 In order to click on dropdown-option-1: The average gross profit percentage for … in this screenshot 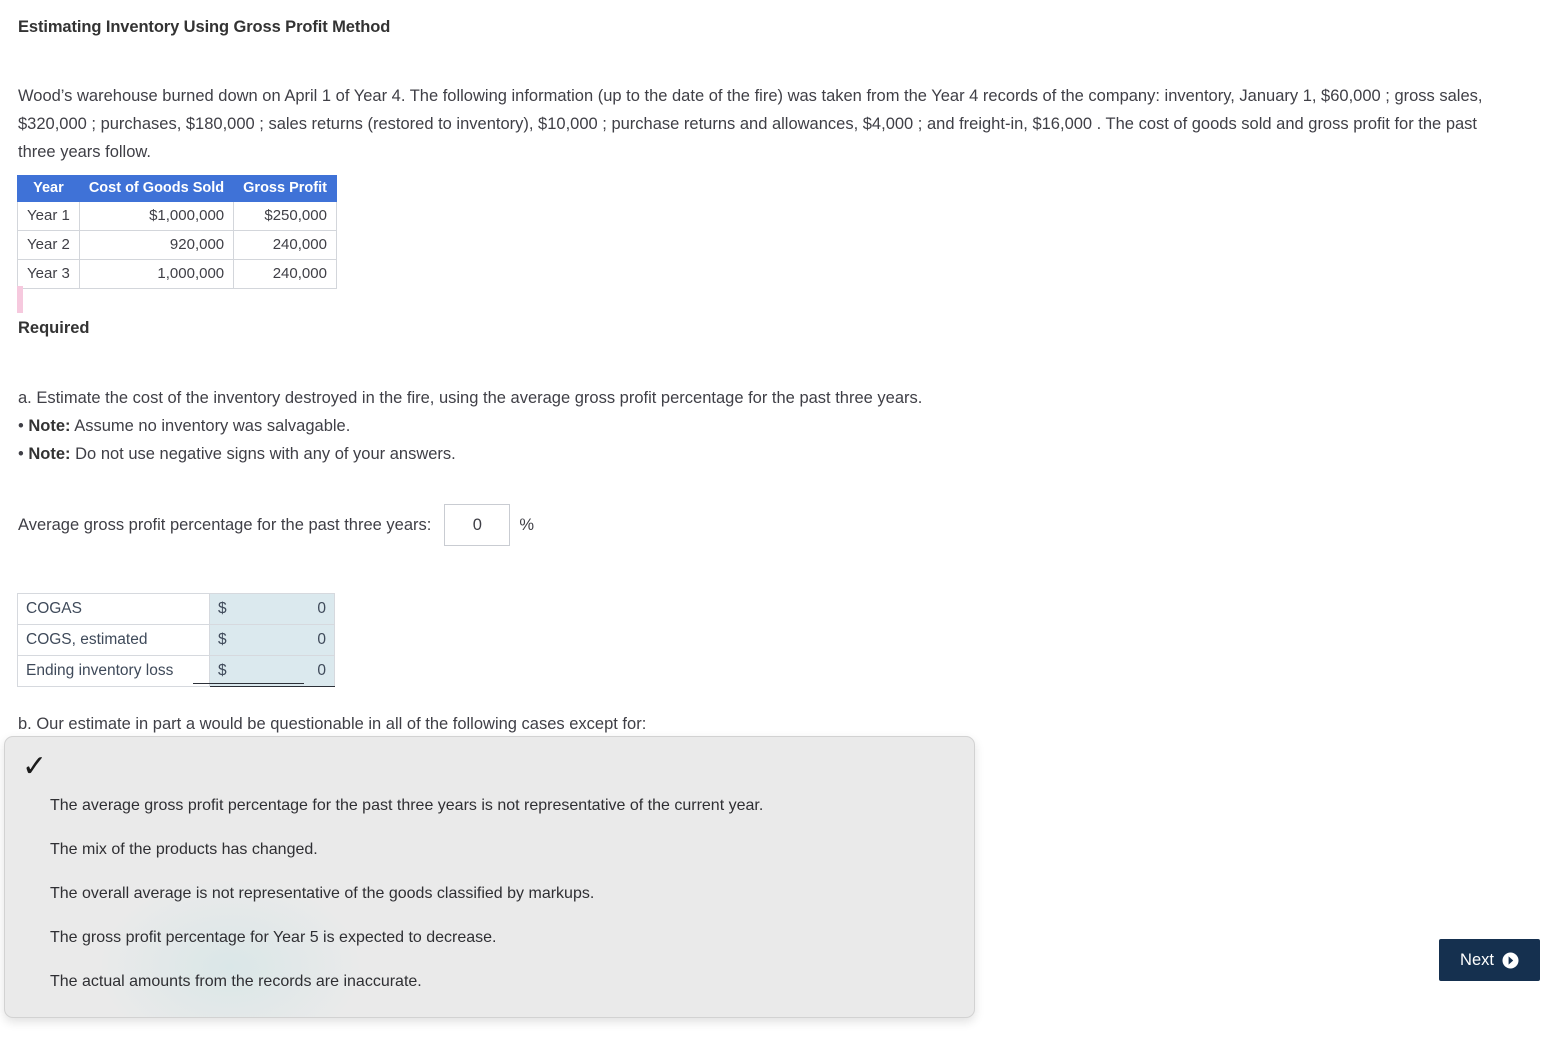, I will do `click(406, 806)`.